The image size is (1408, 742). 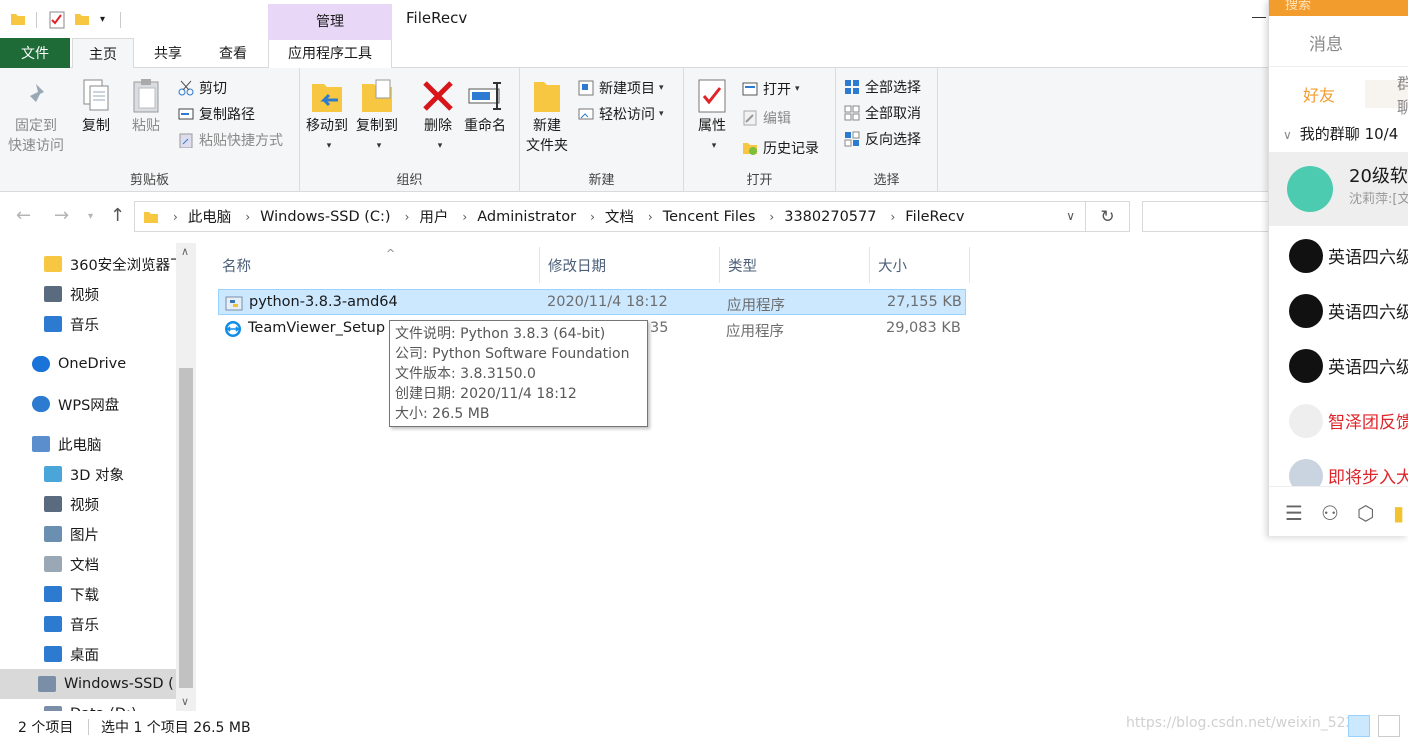 I want to click on customize-dropdown-icon: ▾, so click(x=102, y=19).